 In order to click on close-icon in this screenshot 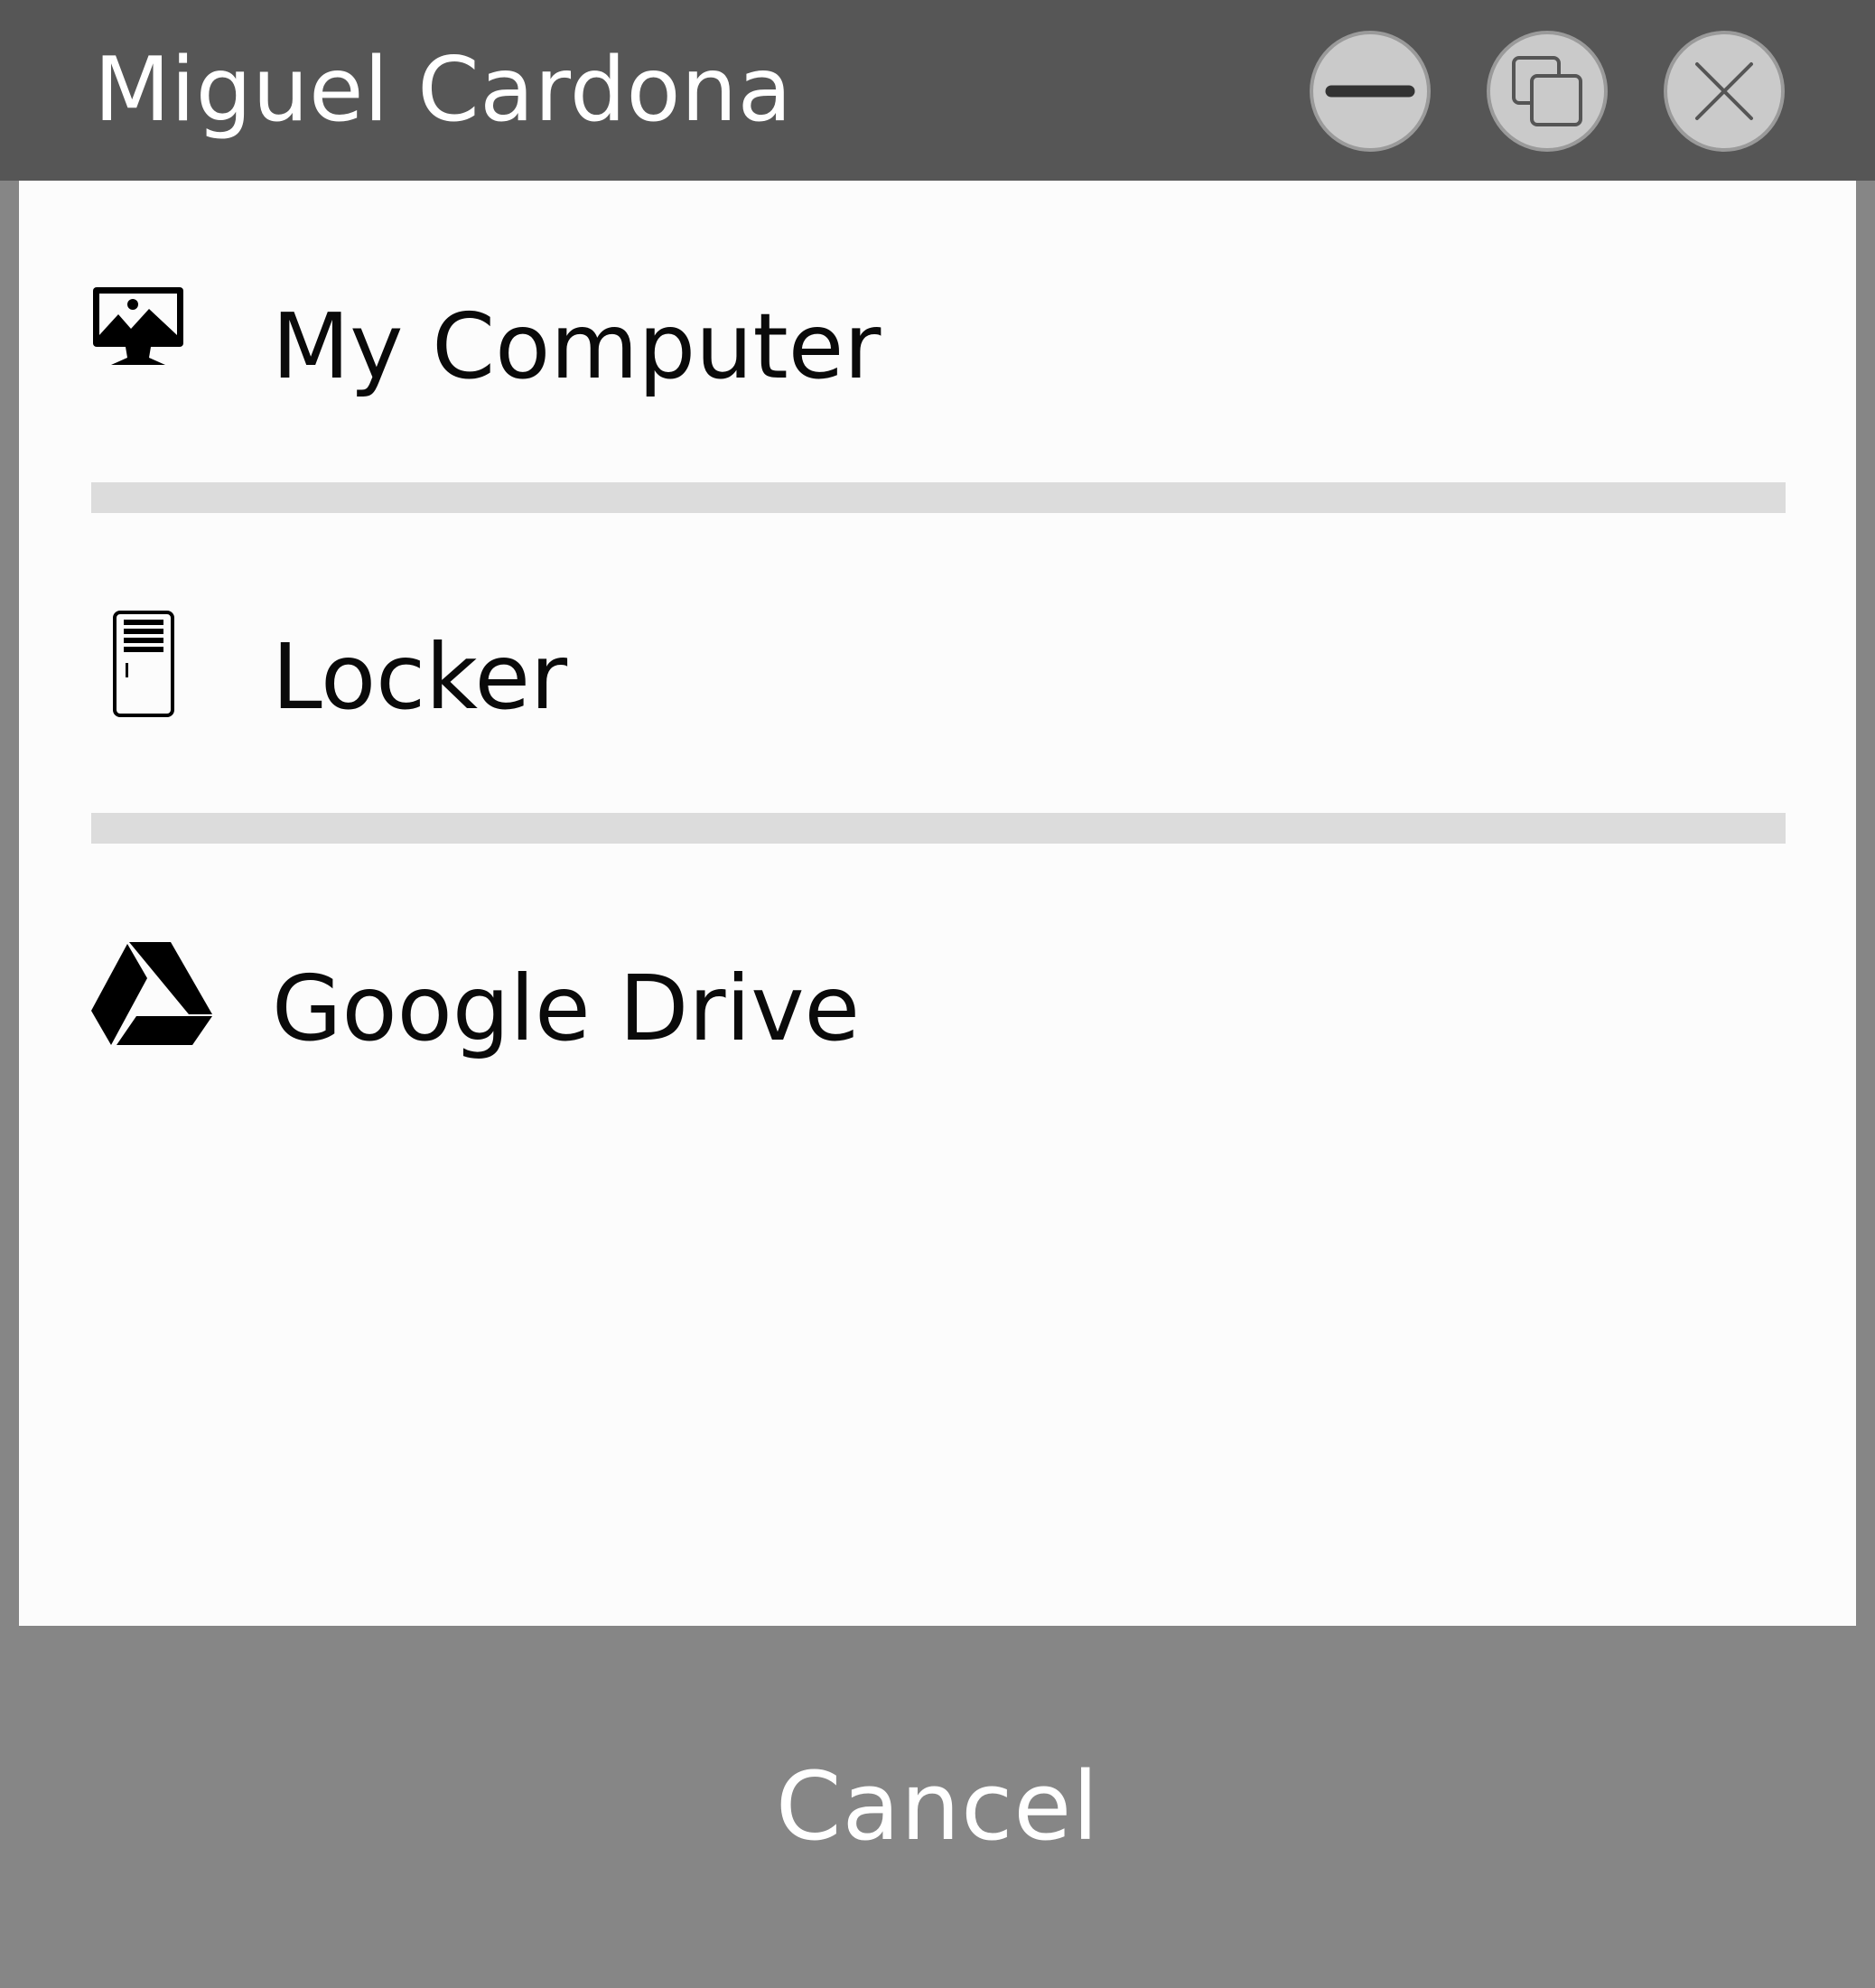, I will do `click(1724, 91)`.